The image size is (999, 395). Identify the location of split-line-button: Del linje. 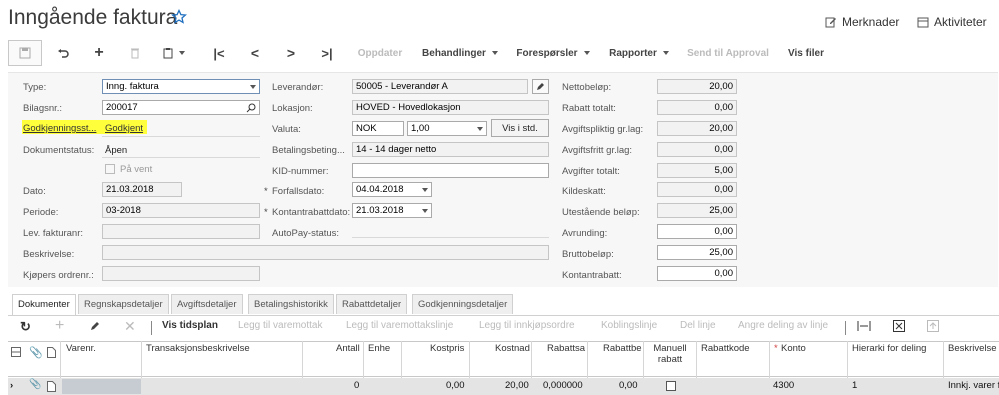
(698, 325).